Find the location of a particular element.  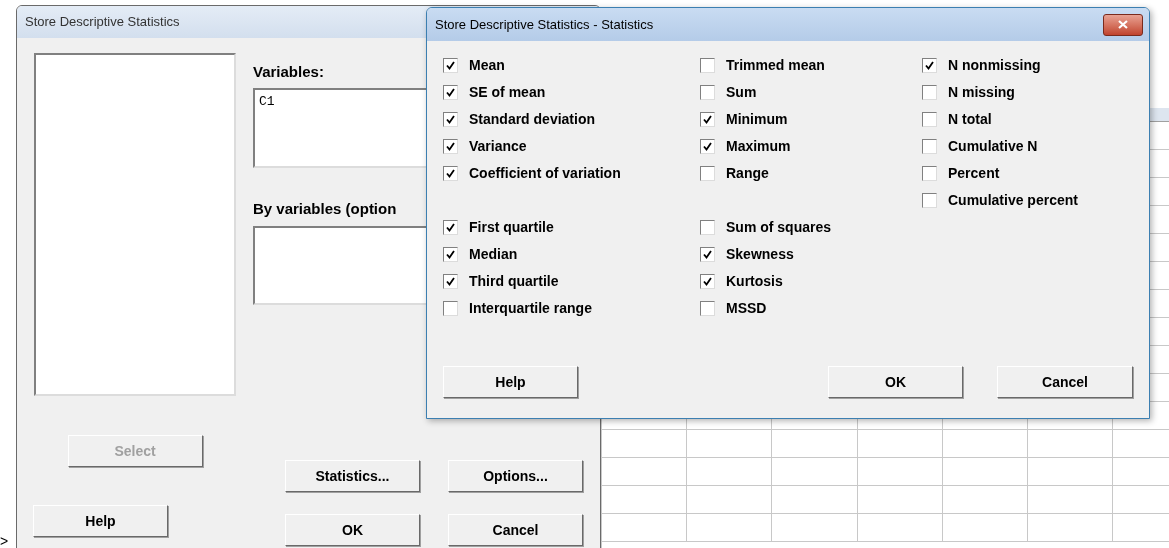

checkbox-label: N missing is located at coordinates (981, 92).